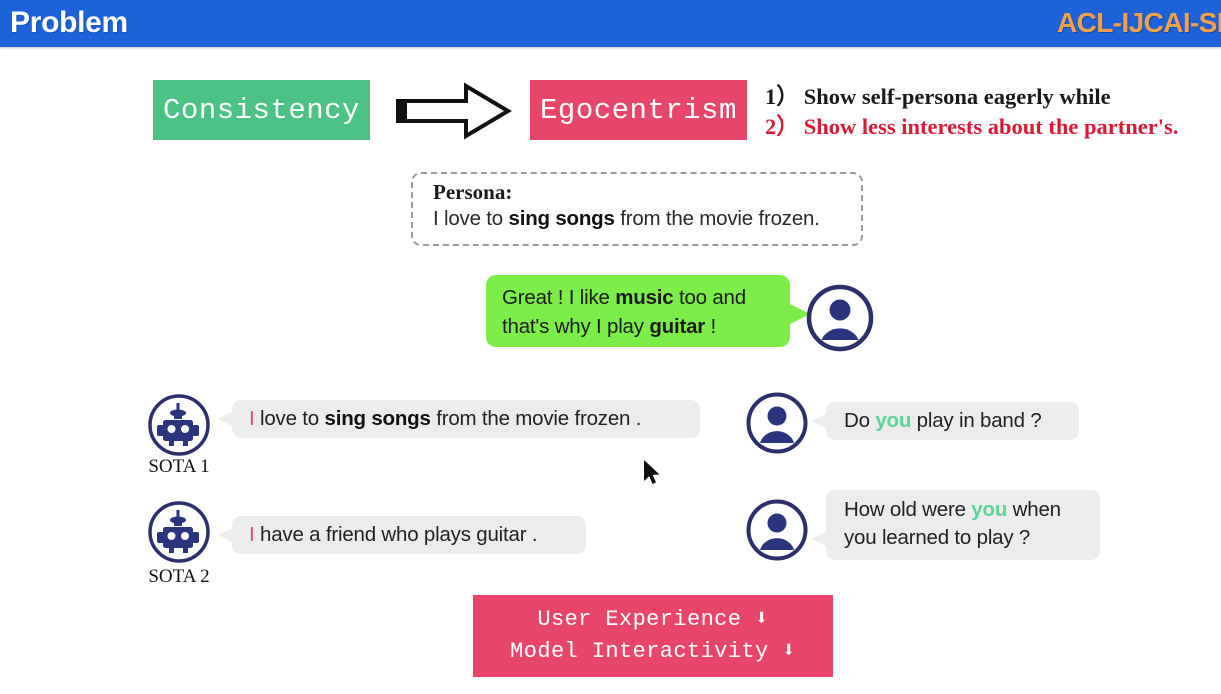 This screenshot has height=694, width=1221. Describe the element at coordinates (782, 126) in the screenshot. I see `problem-list-item-2-number: 2）` at that location.